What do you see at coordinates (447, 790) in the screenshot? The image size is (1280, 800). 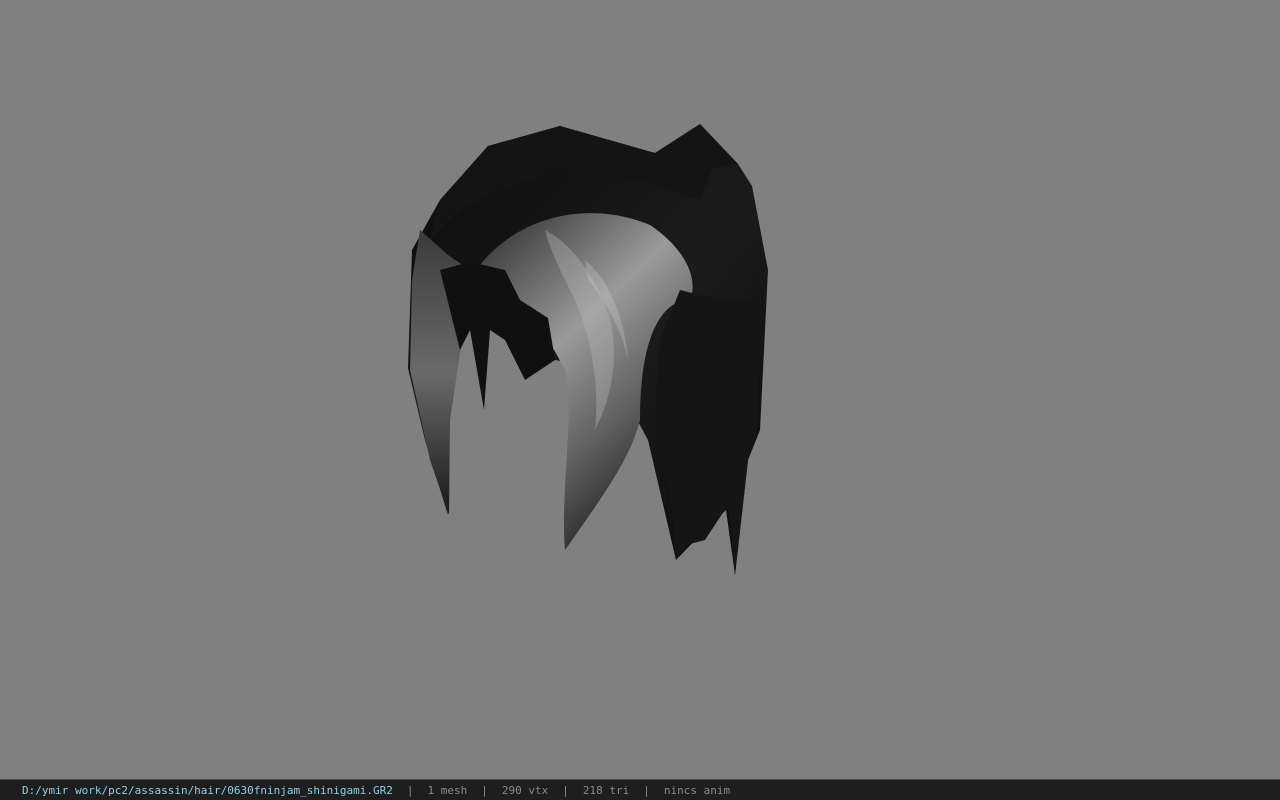 I see `mesh-count-label: 1 mesh` at bounding box center [447, 790].